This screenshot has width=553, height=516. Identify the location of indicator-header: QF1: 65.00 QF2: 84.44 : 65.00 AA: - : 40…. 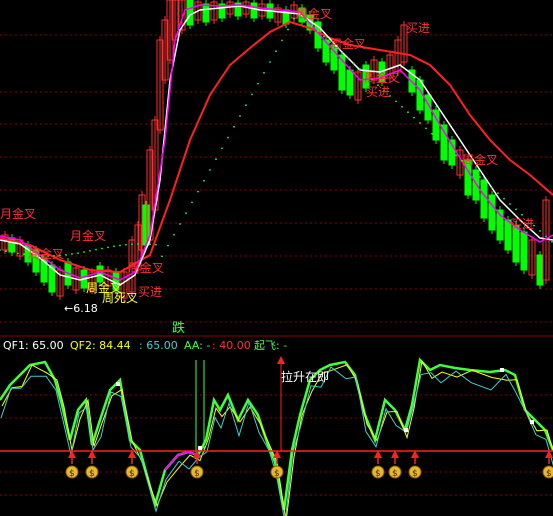
(145, 345).